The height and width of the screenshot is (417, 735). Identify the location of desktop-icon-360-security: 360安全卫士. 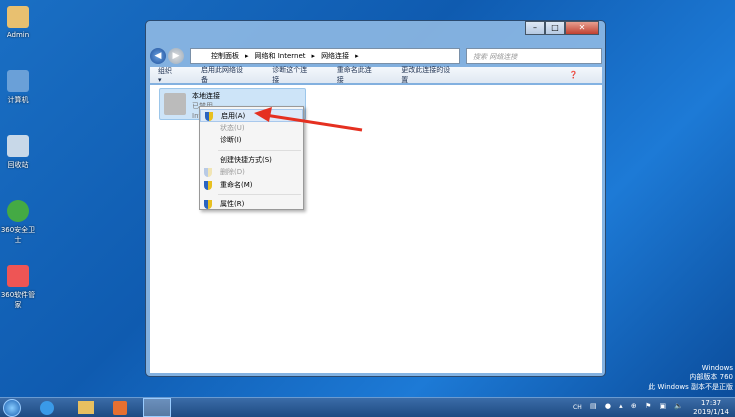
(18, 222).